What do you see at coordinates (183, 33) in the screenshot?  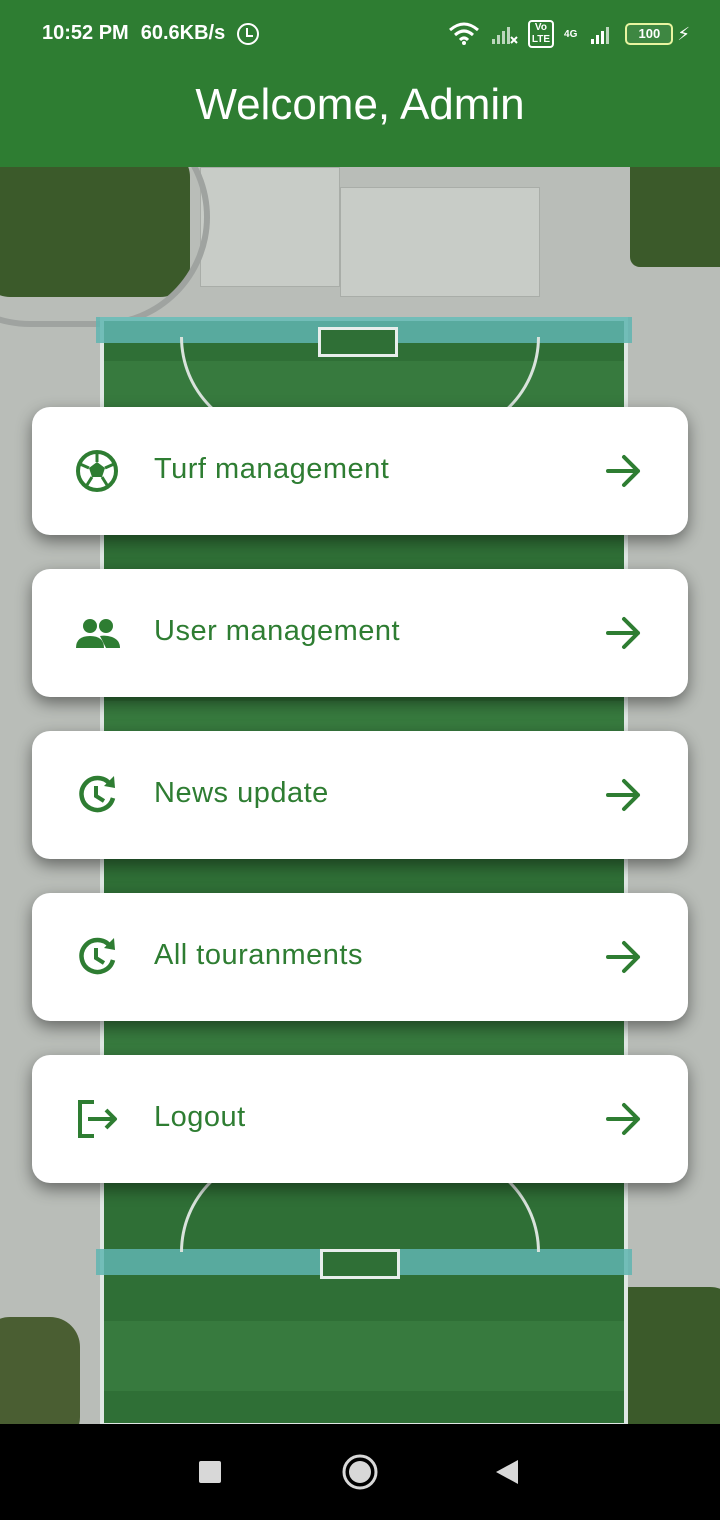 I see `network-speed: 60.6KB/s` at bounding box center [183, 33].